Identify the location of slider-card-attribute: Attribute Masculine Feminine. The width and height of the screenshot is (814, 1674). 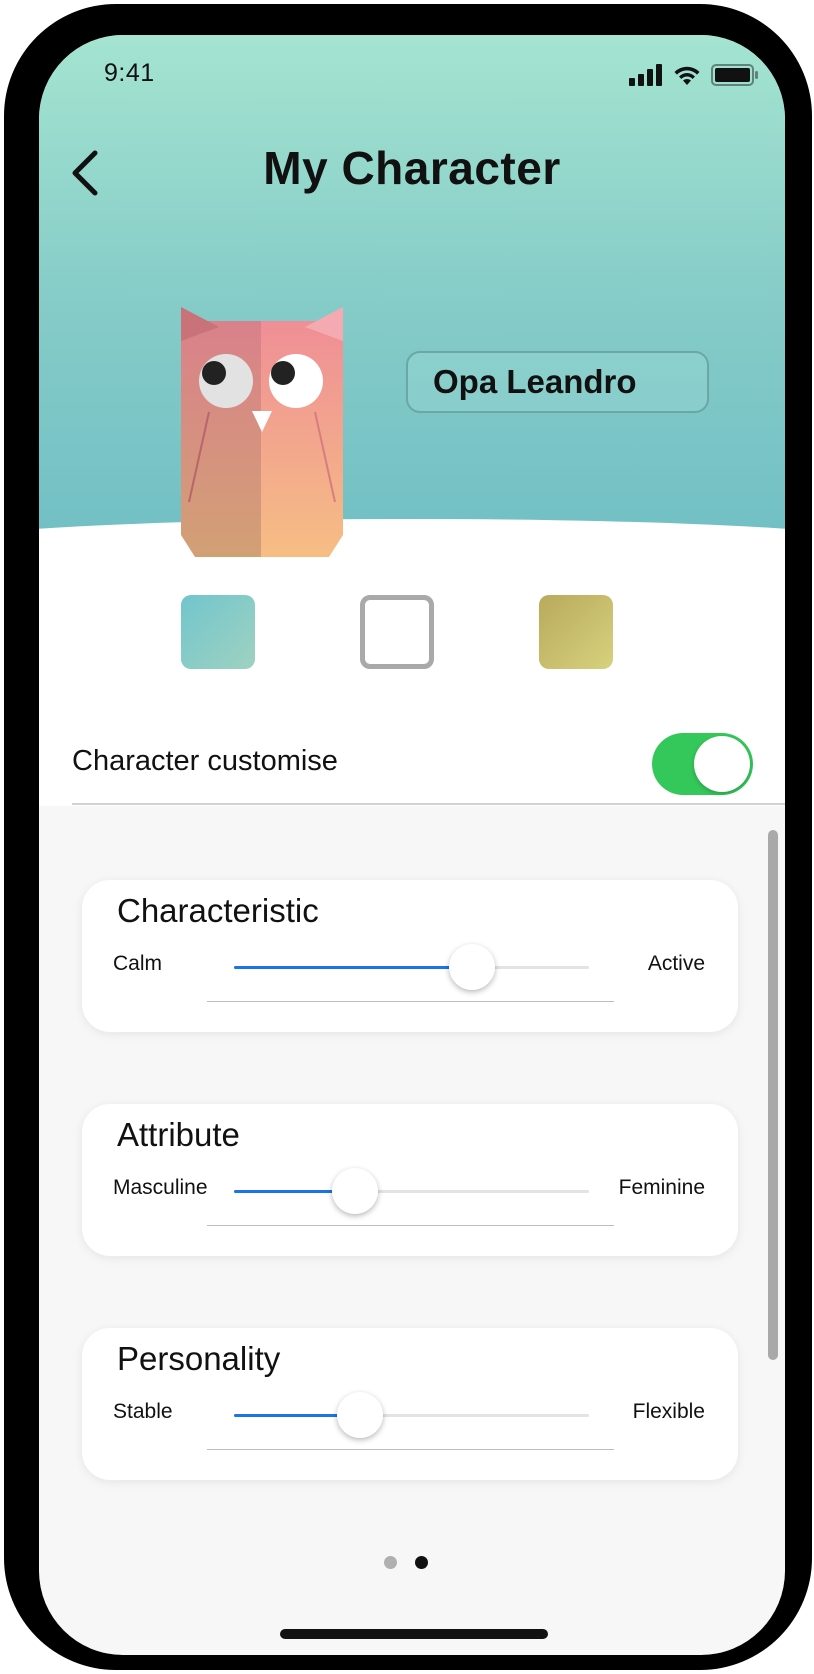
(410, 1180).